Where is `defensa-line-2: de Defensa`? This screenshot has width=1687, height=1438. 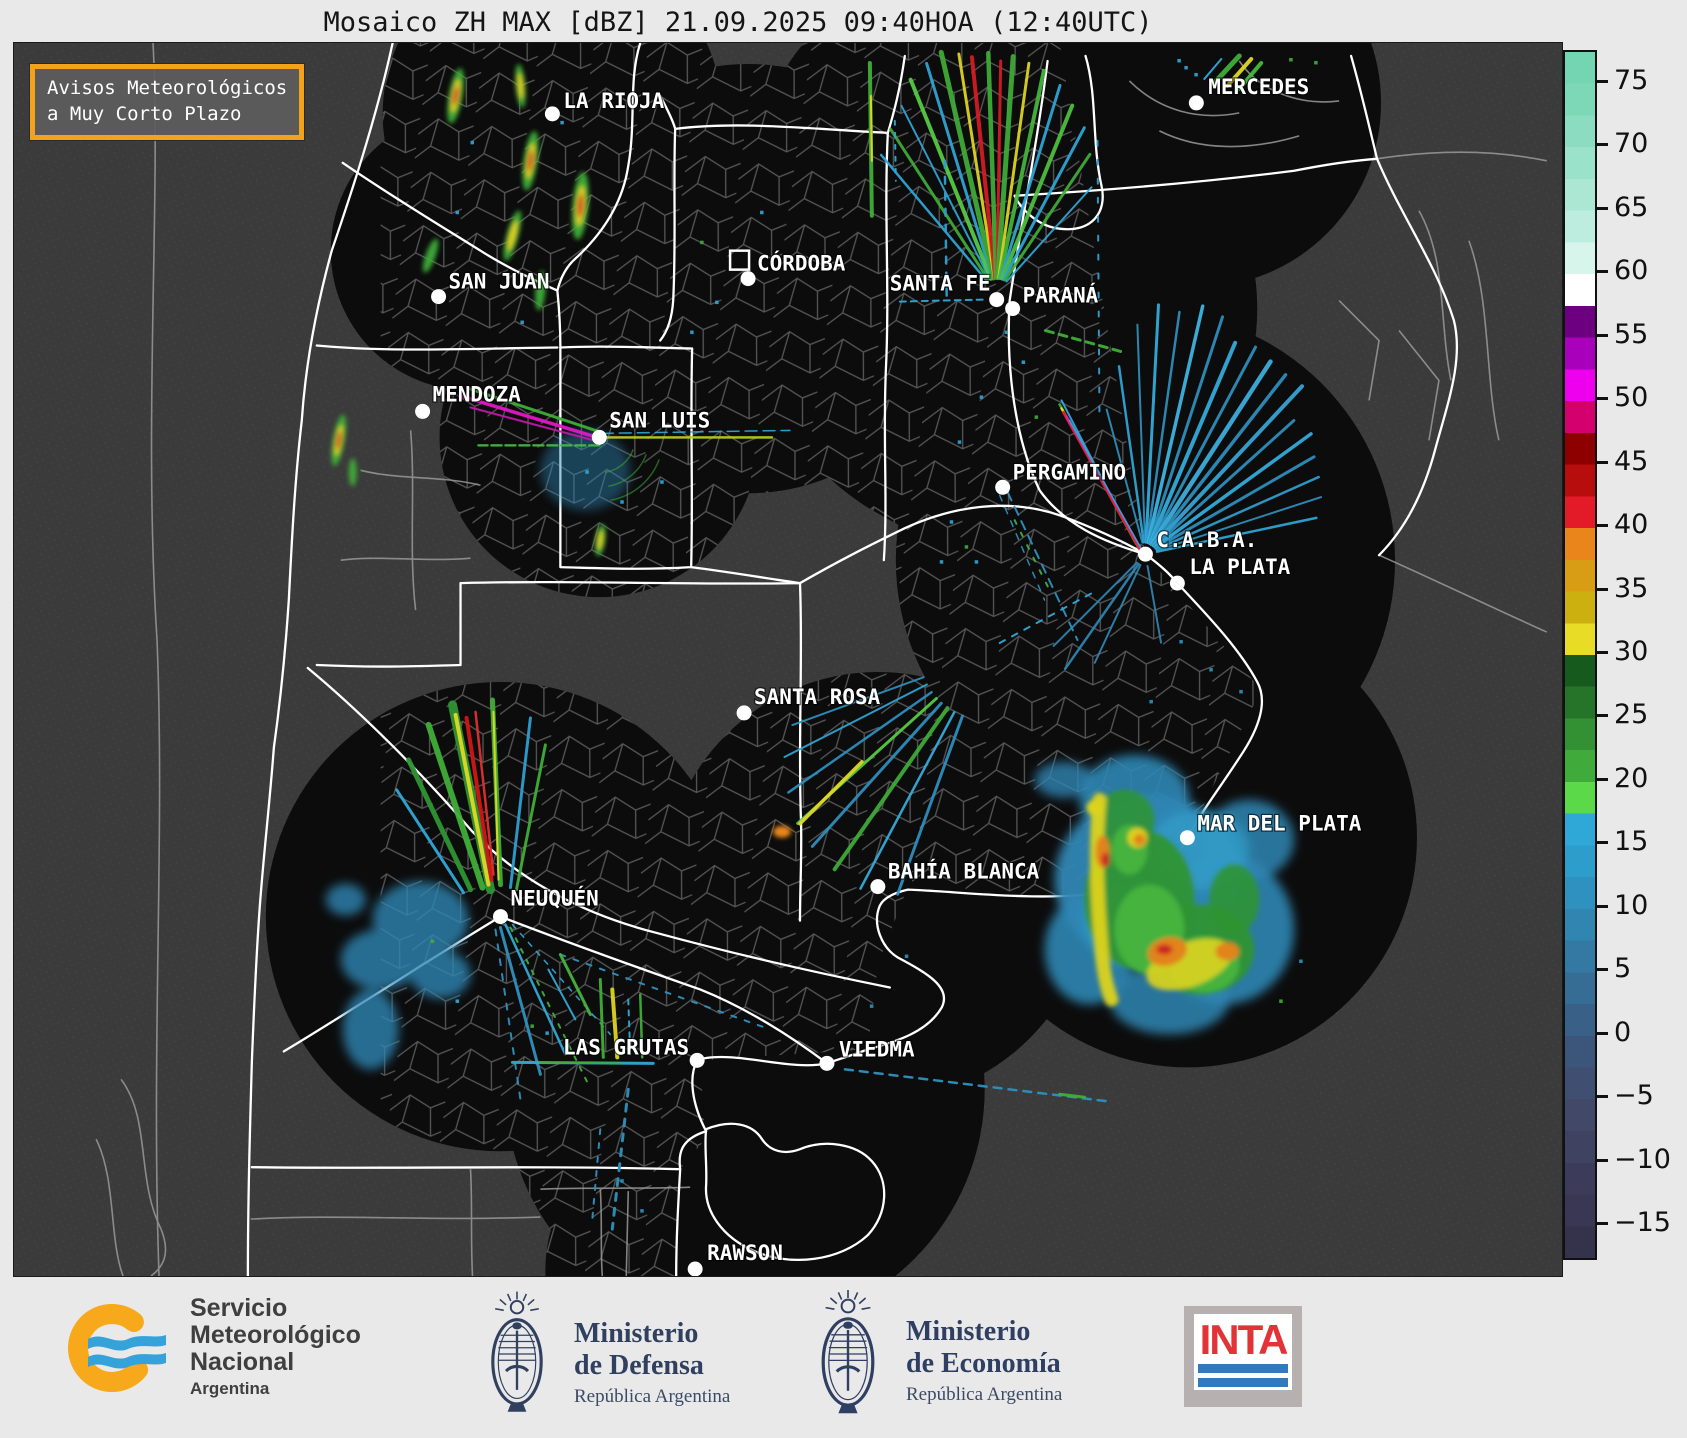
defensa-line-2: de Defensa is located at coordinates (639, 1365).